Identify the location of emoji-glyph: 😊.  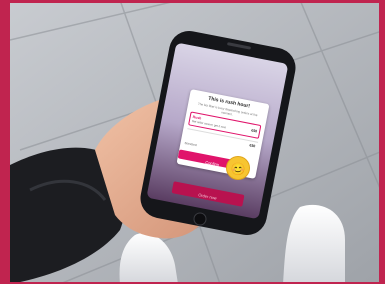
(238, 169).